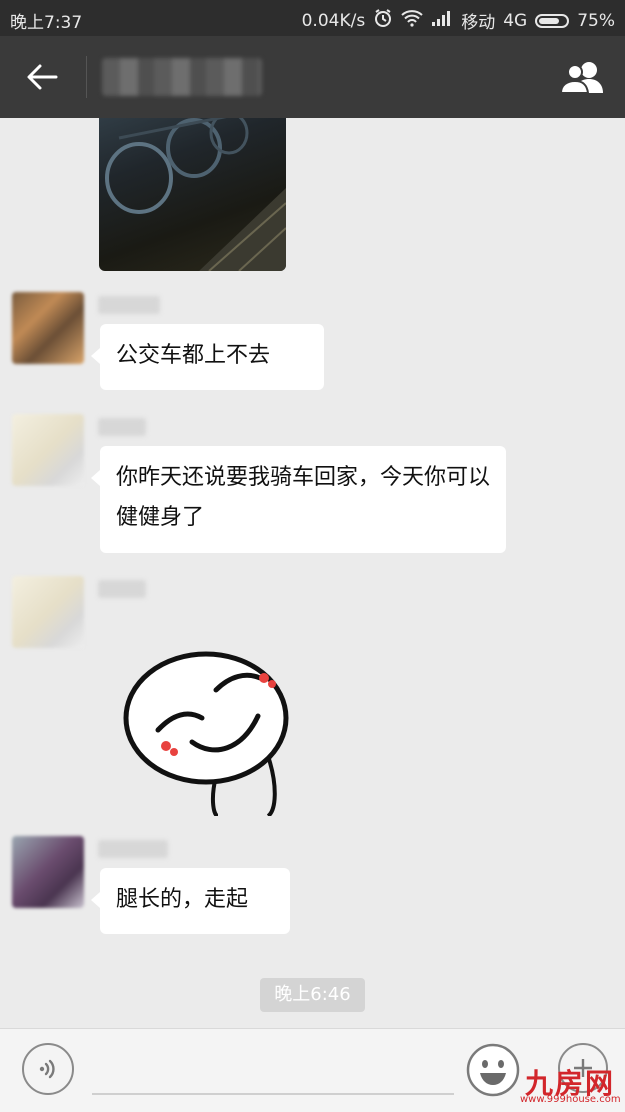  Describe the element at coordinates (515, 20) in the screenshot. I see `network-type: 4G` at that location.